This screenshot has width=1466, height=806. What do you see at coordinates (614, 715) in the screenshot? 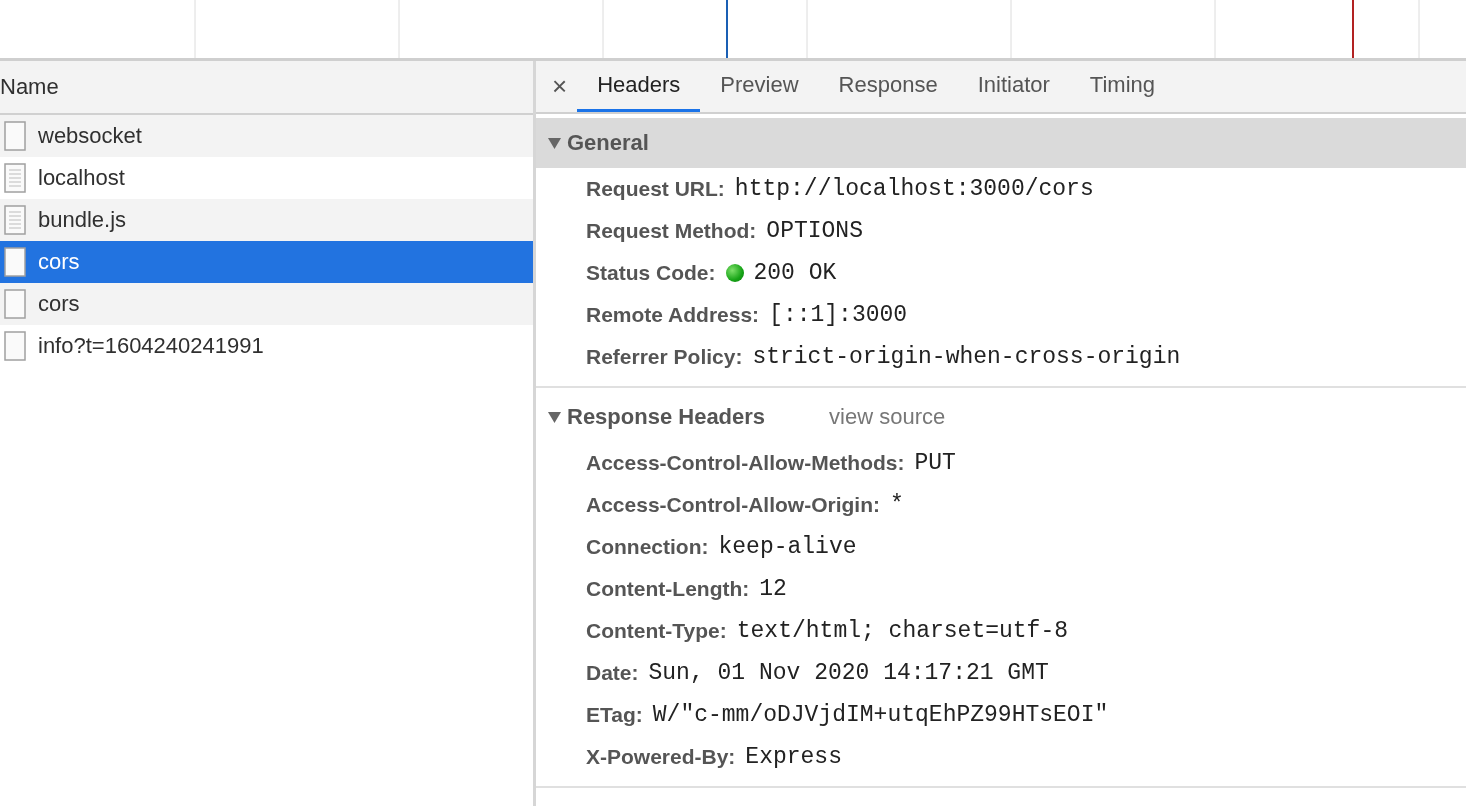
I see `header-name: ETag:` at bounding box center [614, 715].